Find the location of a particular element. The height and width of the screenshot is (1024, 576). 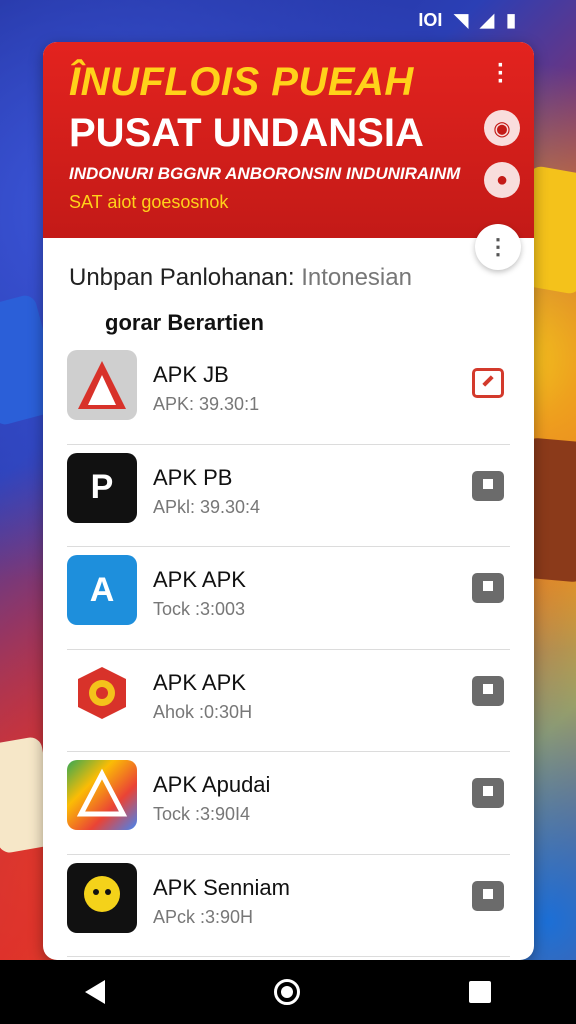

navigation-bar is located at coordinates (288, 992).